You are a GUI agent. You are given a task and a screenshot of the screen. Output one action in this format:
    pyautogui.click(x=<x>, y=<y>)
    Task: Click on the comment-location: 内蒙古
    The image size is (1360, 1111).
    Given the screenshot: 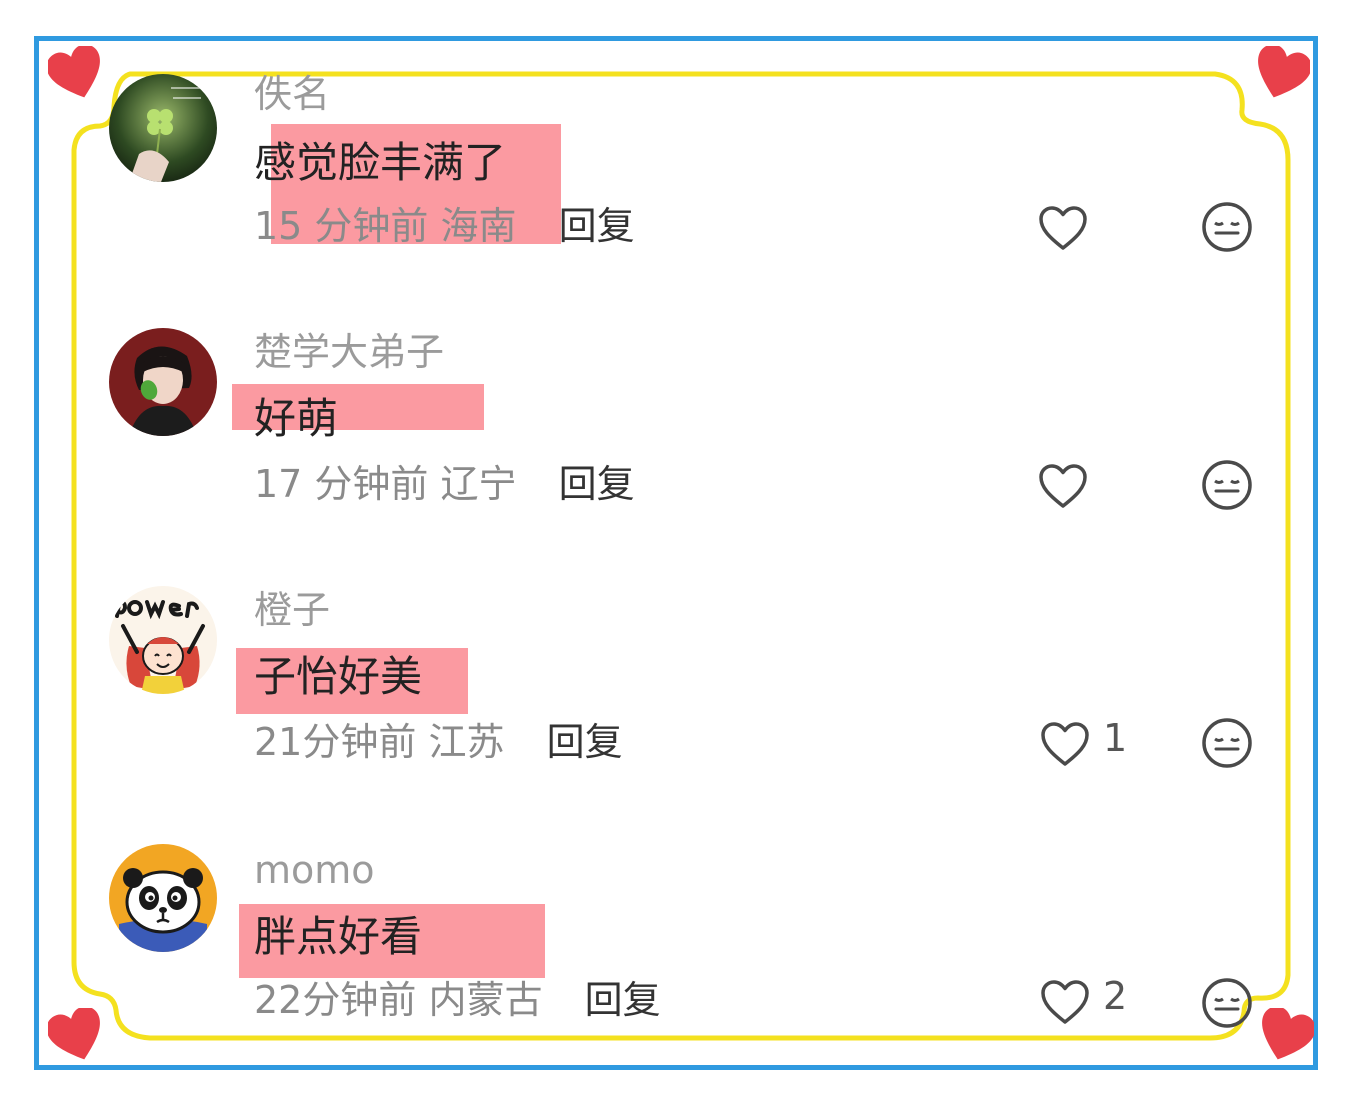 What is the action you would take?
    pyautogui.click(x=485, y=1000)
    